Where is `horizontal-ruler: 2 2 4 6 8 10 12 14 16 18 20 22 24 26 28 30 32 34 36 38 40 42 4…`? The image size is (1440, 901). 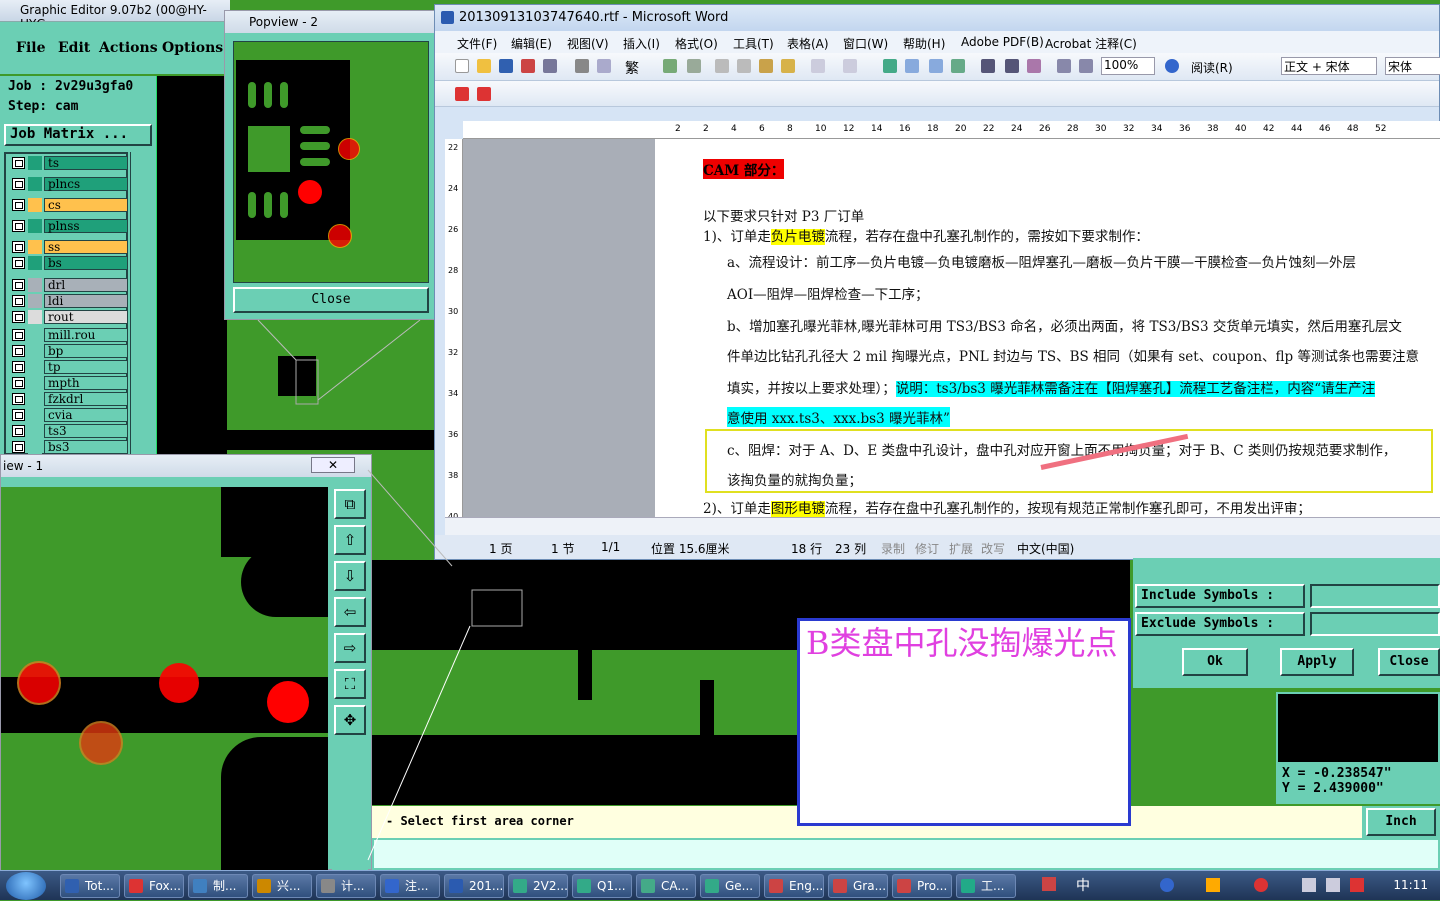 horizontal-ruler: 2 2 4 6 8 10 12 14 16 18 20 22 24 26 28 30 32 34 36 38 40 42 4… is located at coordinates (951, 130).